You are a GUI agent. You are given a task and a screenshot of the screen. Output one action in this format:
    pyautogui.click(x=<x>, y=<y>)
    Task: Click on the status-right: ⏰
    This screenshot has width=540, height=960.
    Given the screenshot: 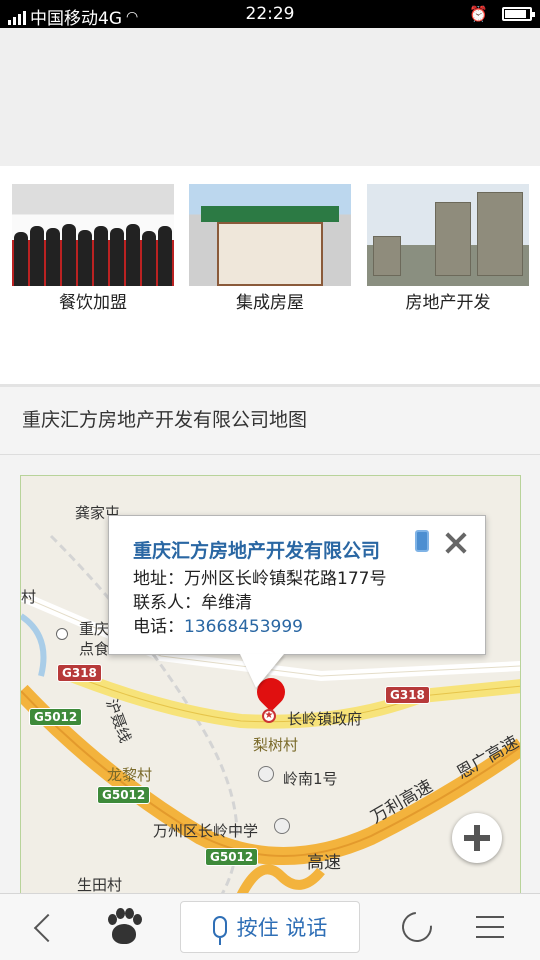 What is the action you would take?
    pyautogui.click(x=502, y=14)
    